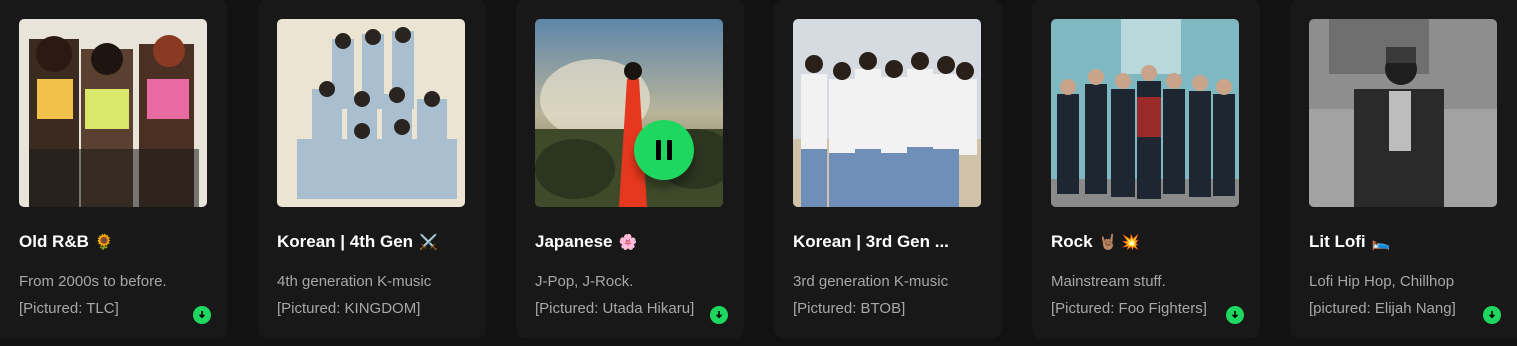 The height and width of the screenshot is (346, 1517). I want to click on cherry-blossom-emoji: 🌸, so click(628, 242).